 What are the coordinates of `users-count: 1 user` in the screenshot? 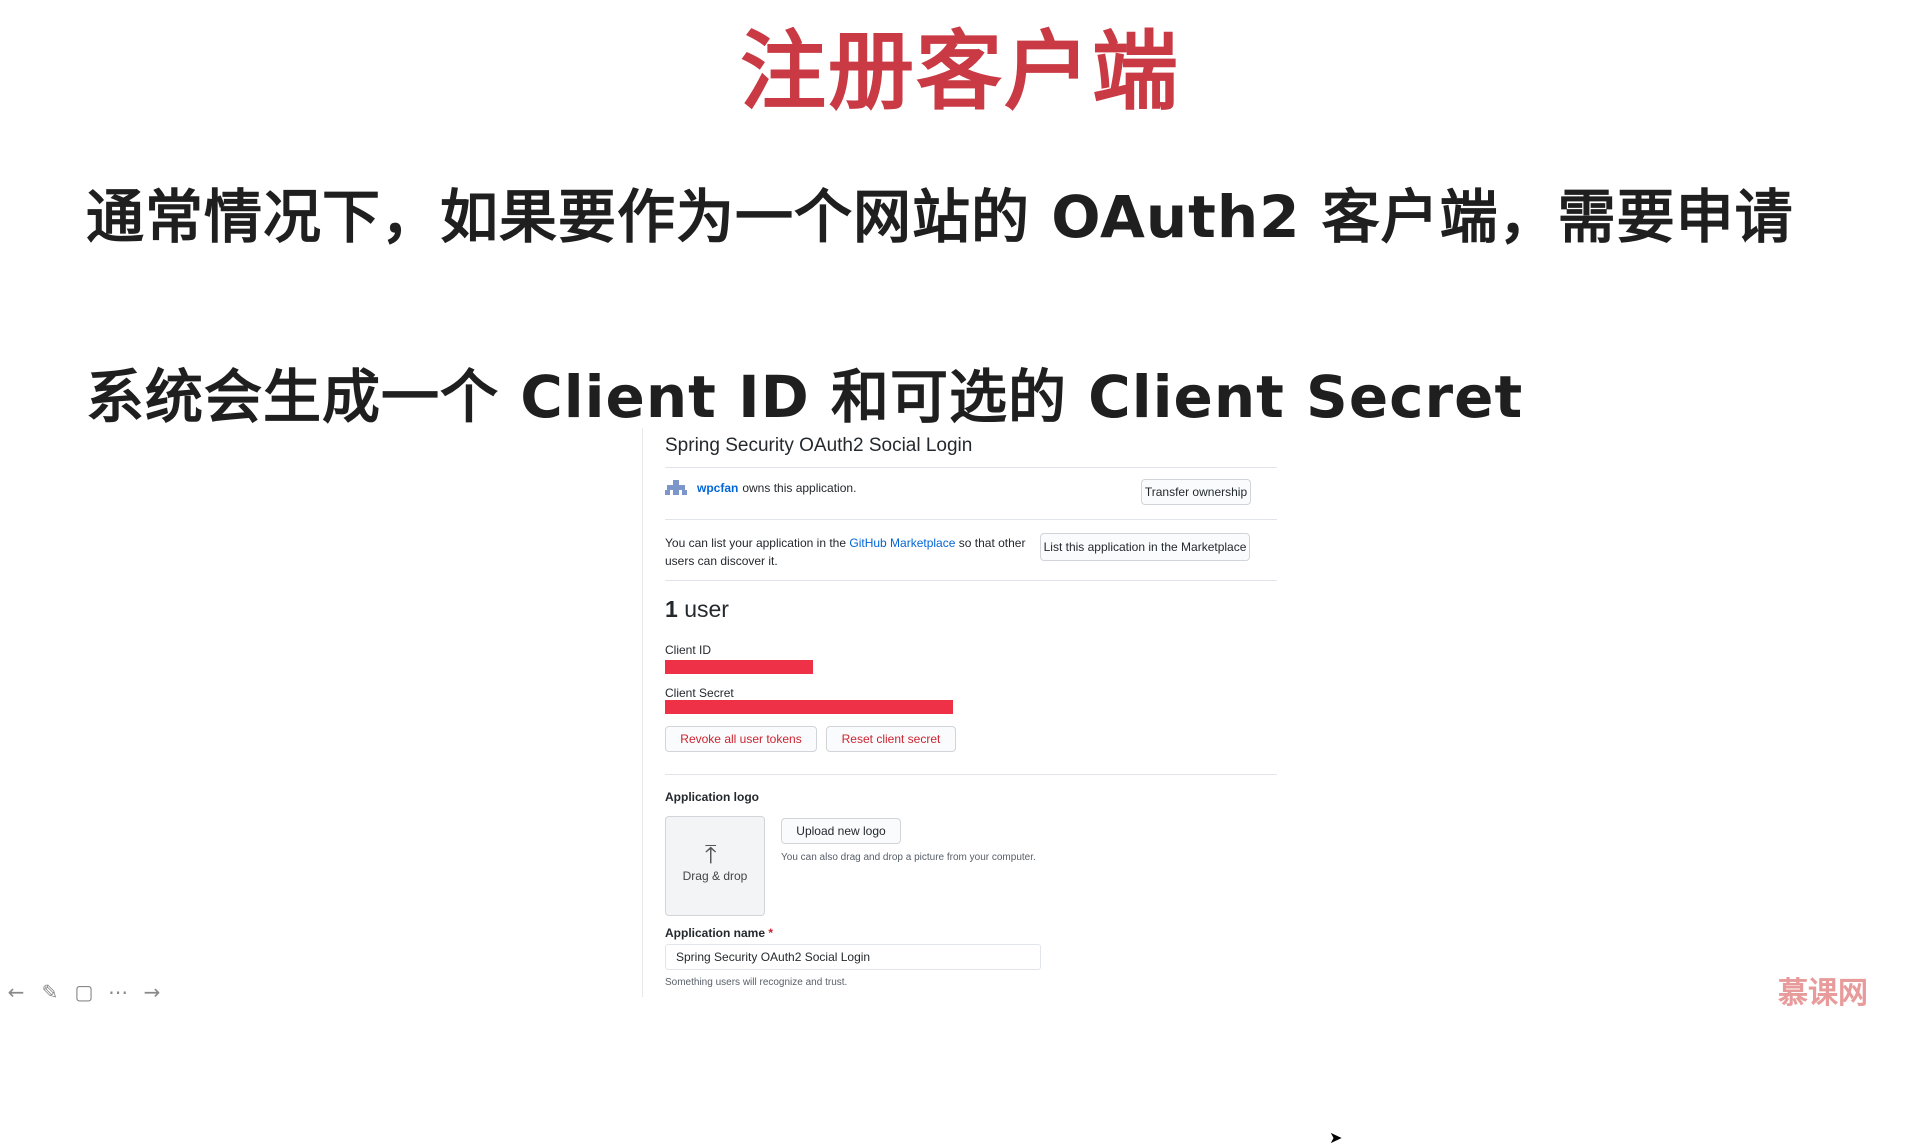 It's located at (697, 609).